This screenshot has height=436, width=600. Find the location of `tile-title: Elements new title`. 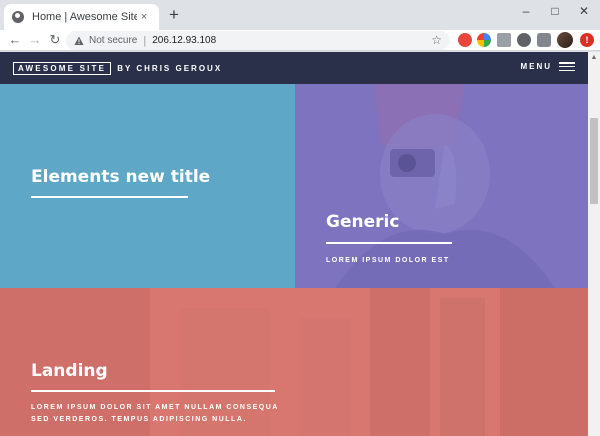

tile-title: Elements new title is located at coordinates (121, 177).